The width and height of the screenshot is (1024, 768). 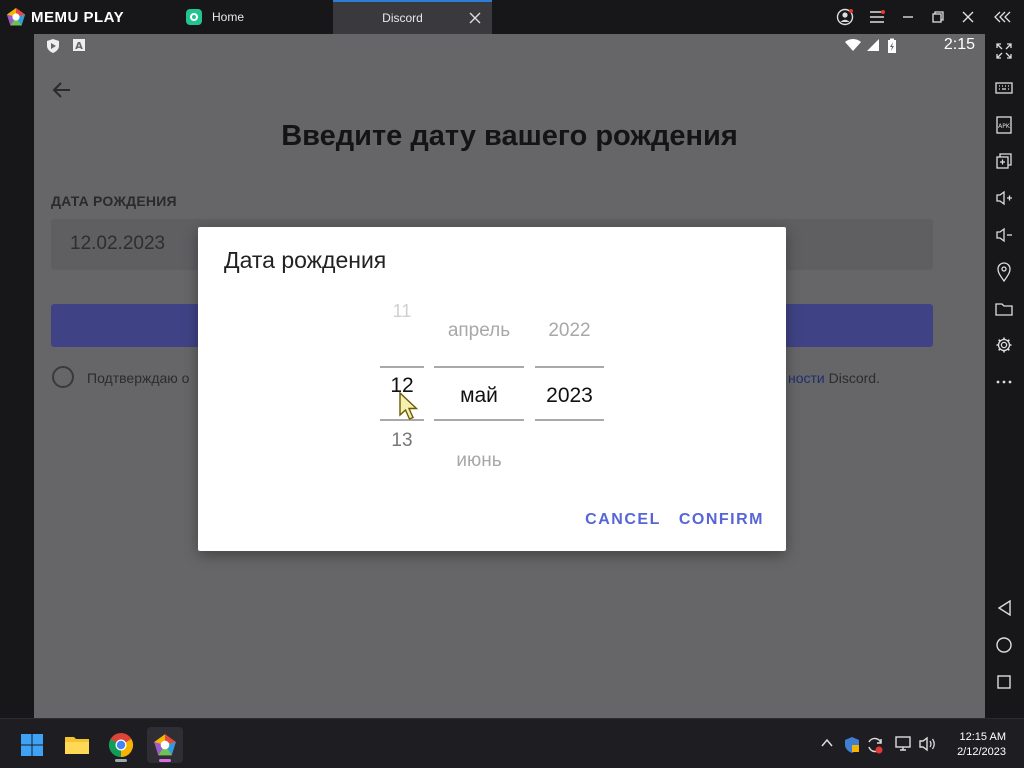 What do you see at coordinates (569, 331) in the screenshot?
I see `year-prev: 2022` at bounding box center [569, 331].